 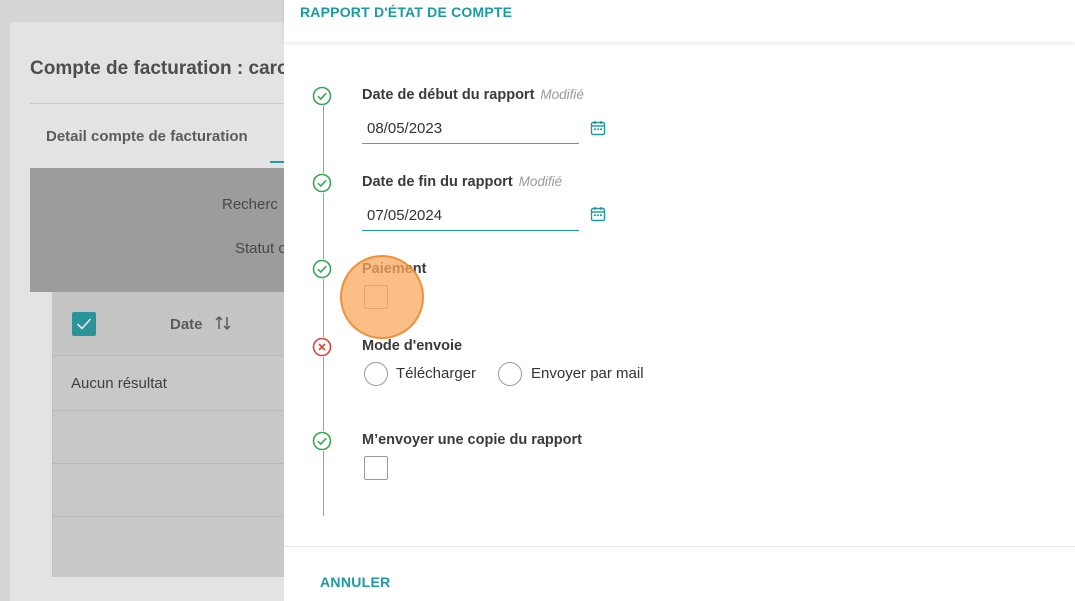 I want to click on end-date-input, so click(x=470, y=215).